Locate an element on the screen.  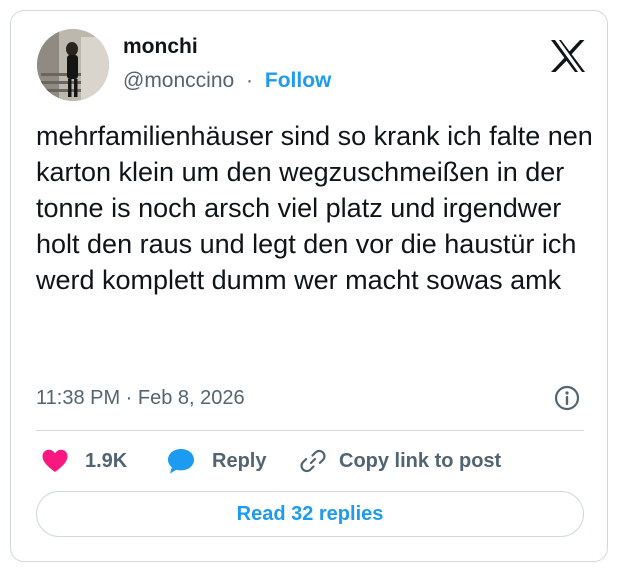
link-icon is located at coordinates (313, 461).